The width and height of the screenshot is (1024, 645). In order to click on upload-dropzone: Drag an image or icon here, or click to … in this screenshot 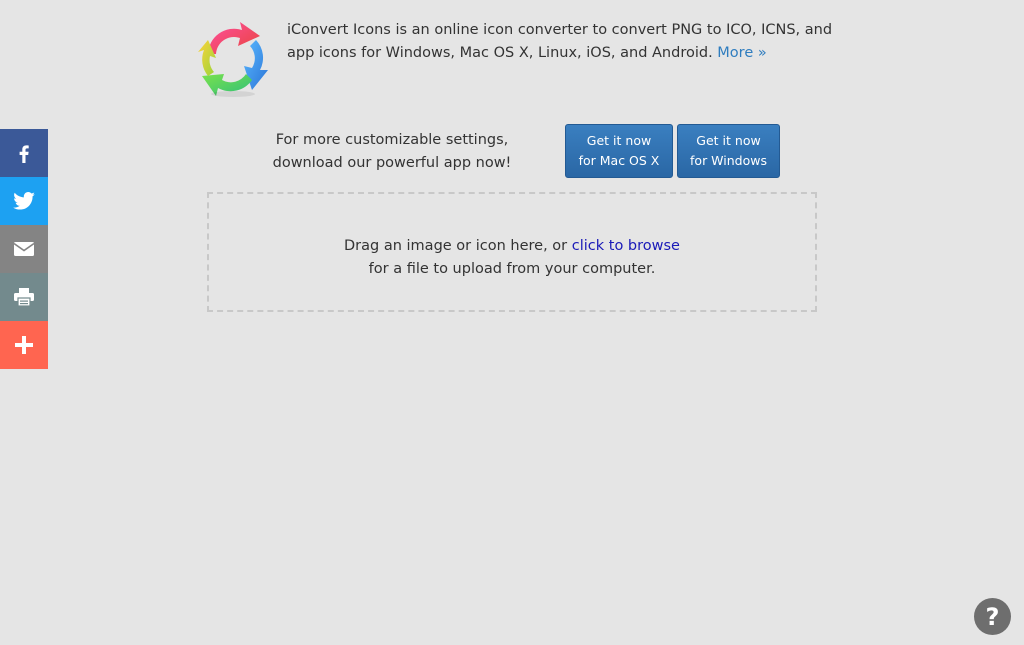, I will do `click(512, 252)`.